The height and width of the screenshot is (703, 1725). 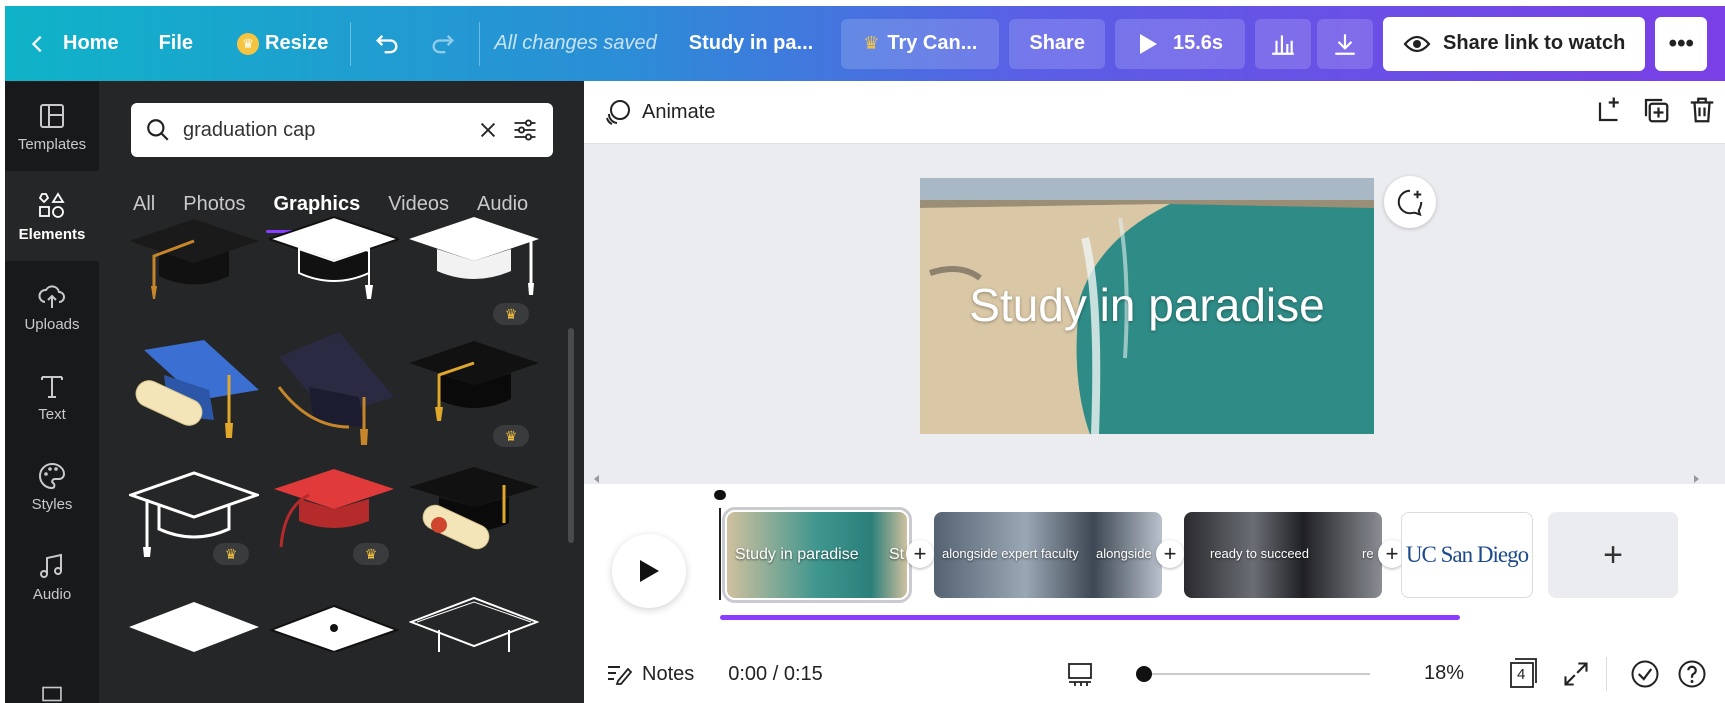 What do you see at coordinates (1198, 43) in the screenshot?
I see `play-duration: 15.6s` at bounding box center [1198, 43].